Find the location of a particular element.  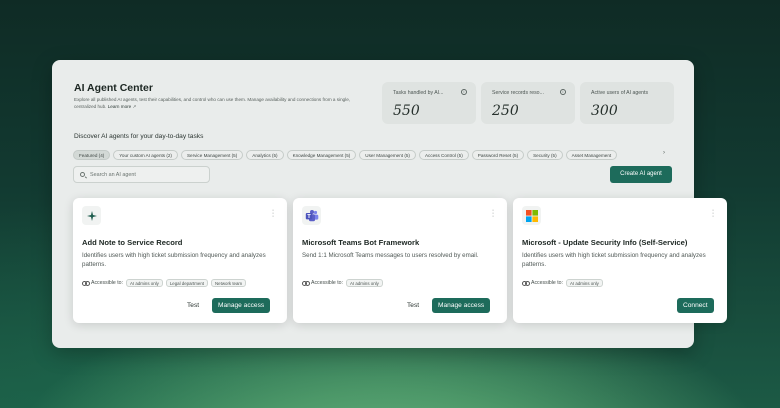

access-chip: Legal department is located at coordinates (186, 283).